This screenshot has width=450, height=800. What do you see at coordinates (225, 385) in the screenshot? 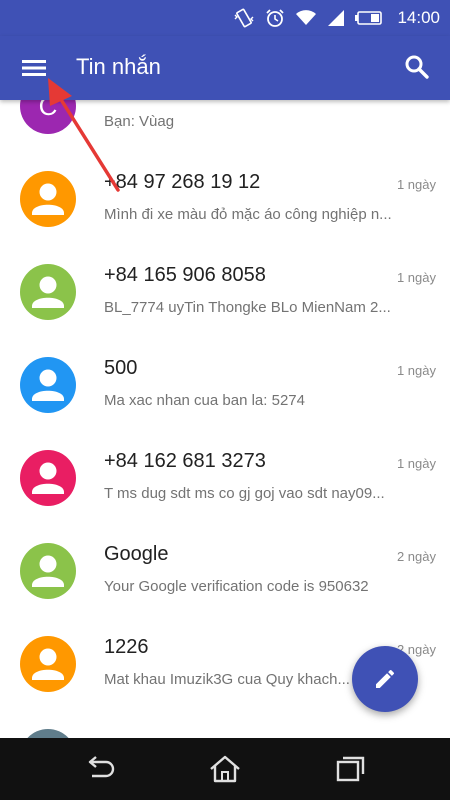
I see `conversation-item: 500 1 ngày Ma xac nhan cua ban la: 5274` at bounding box center [225, 385].